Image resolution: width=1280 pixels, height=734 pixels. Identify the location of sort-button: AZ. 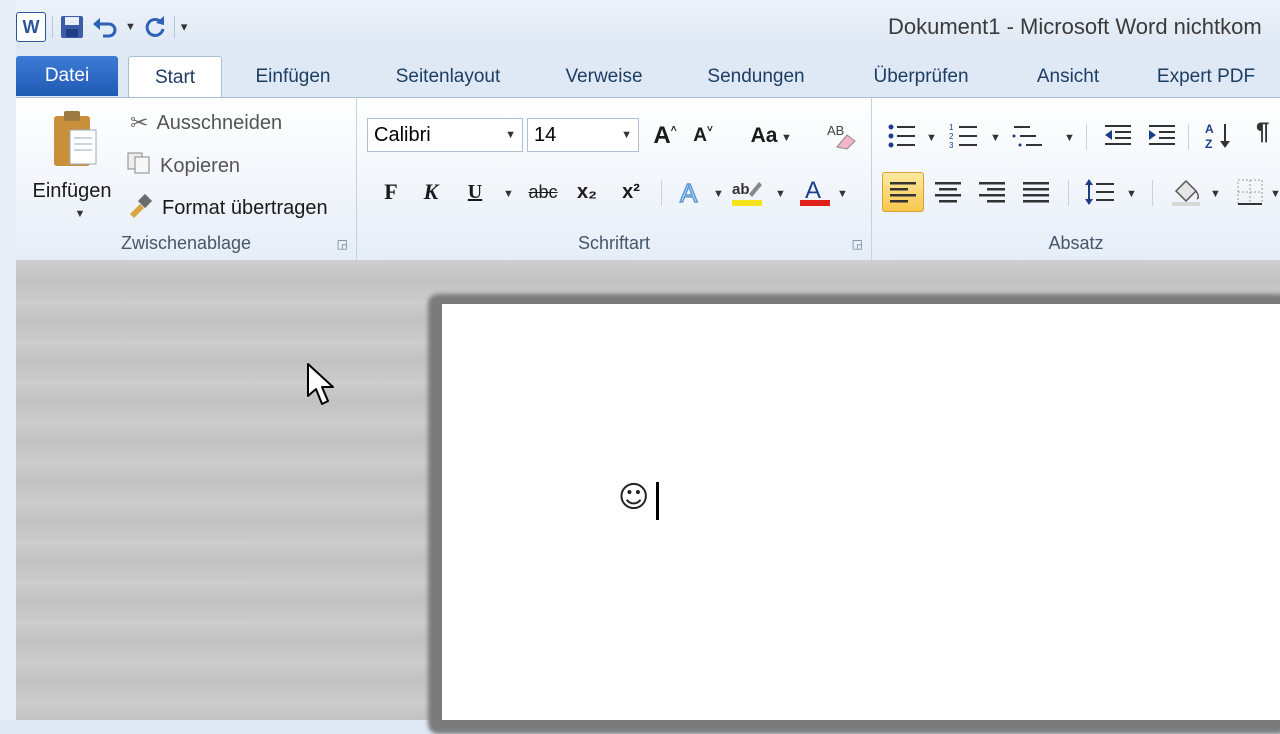
(1220, 136).